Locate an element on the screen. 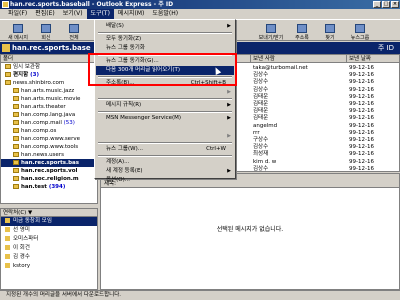 The height and width of the screenshot is (300, 400). address-book-icon is located at coordinates (302, 28).